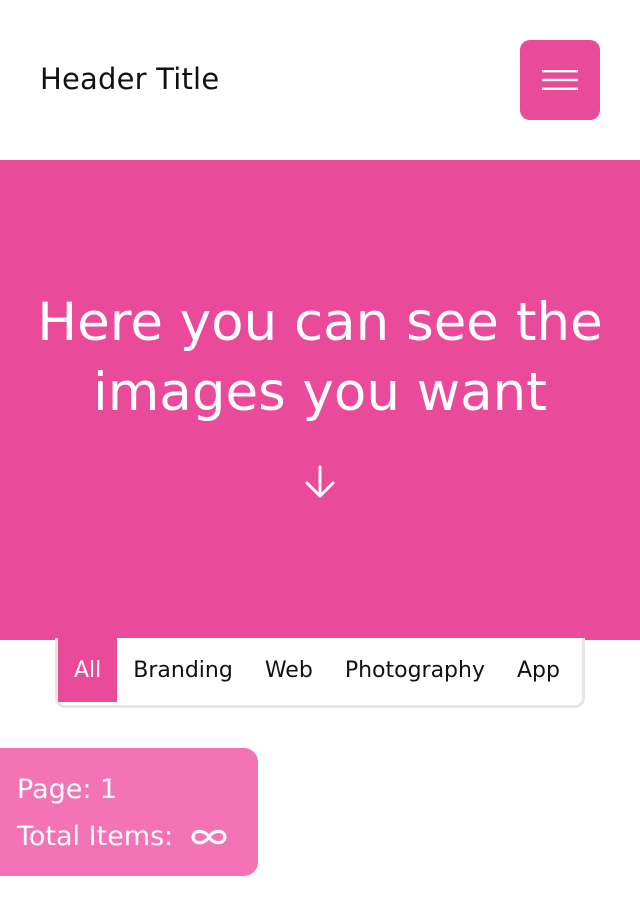 This screenshot has width=640, height=908. I want to click on header-title: Header Title, so click(130, 79).